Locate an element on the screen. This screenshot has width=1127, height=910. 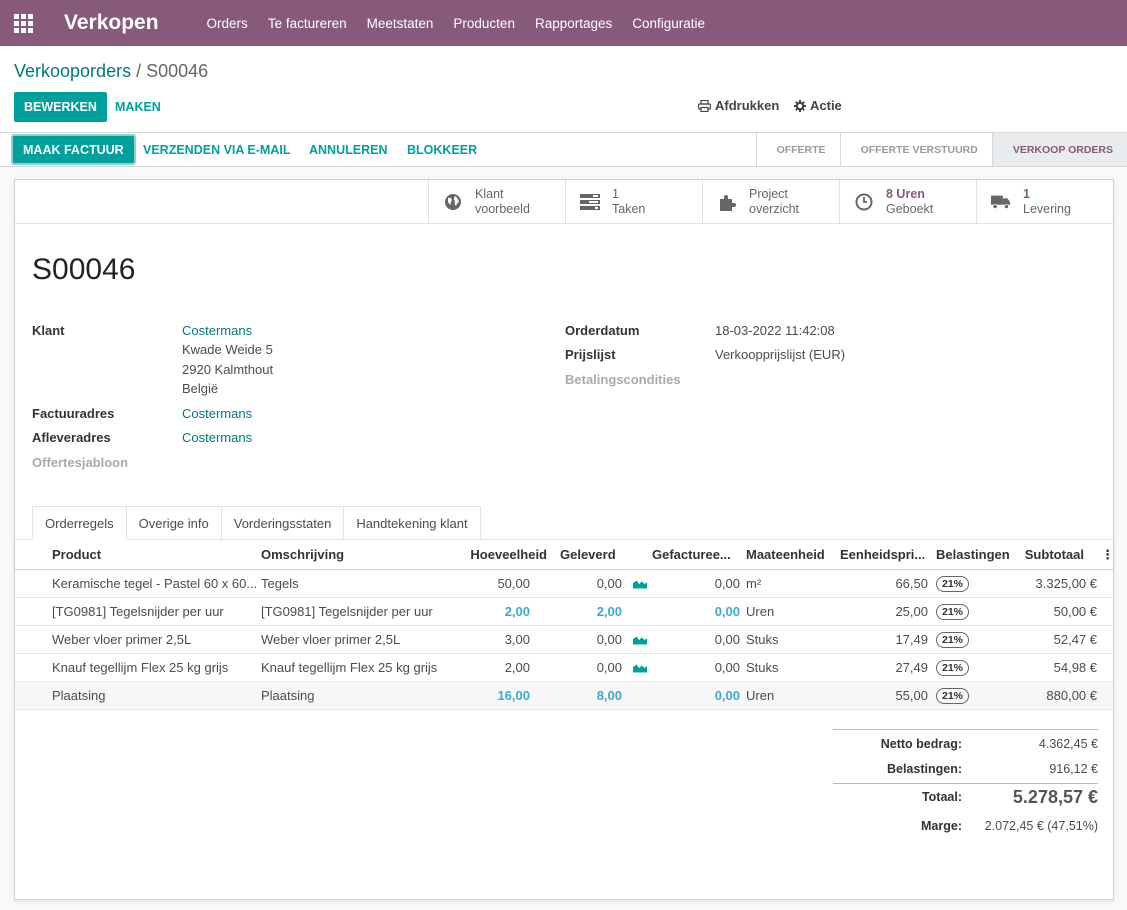
tab-other-info: Overige info is located at coordinates (173, 523).